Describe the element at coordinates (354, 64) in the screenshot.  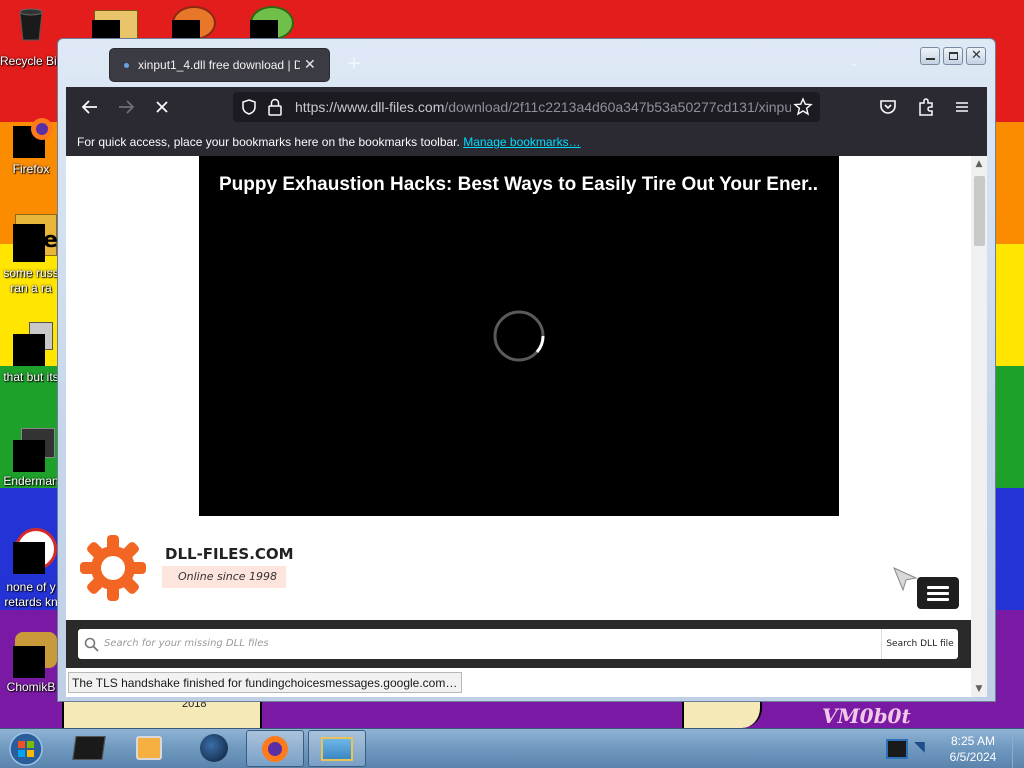
I see `new-tab-button: +` at that location.